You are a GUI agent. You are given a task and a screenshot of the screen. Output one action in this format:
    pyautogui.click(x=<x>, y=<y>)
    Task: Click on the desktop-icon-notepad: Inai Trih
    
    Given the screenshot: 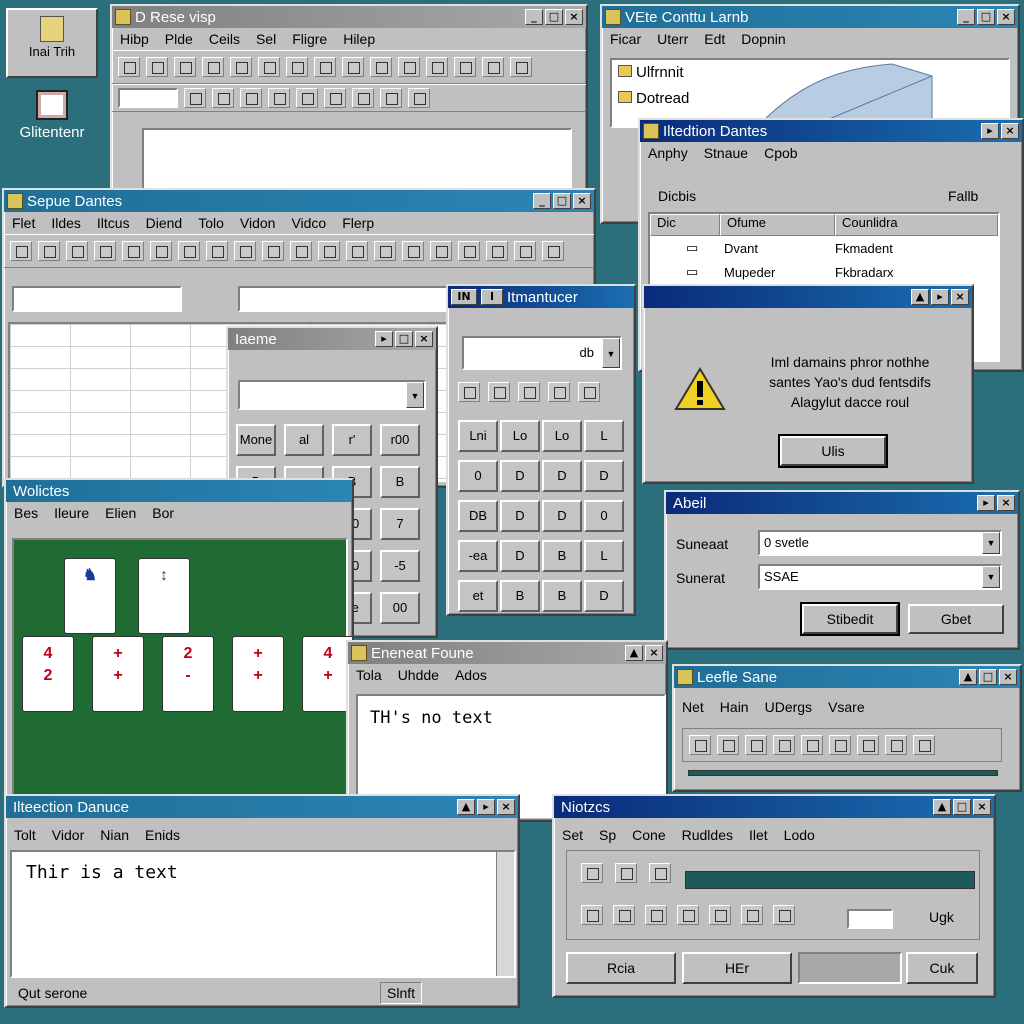 What is the action you would take?
    pyautogui.click(x=52, y=43)
    